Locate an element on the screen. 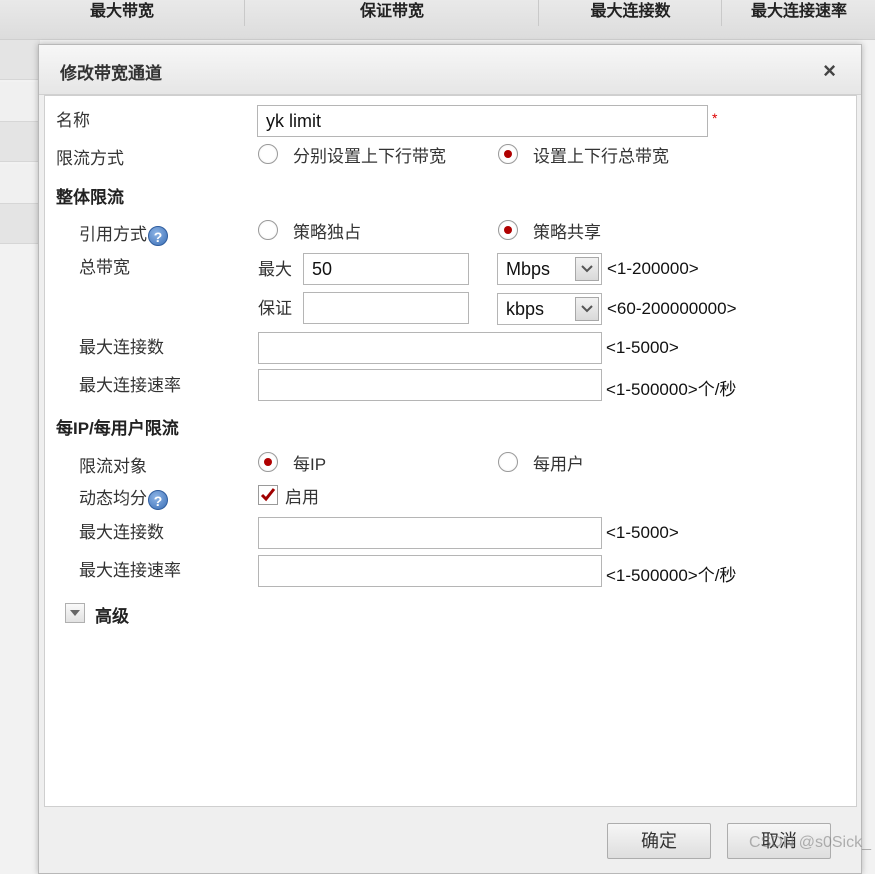  checkmark-icon is located at coordinates (268, 495).